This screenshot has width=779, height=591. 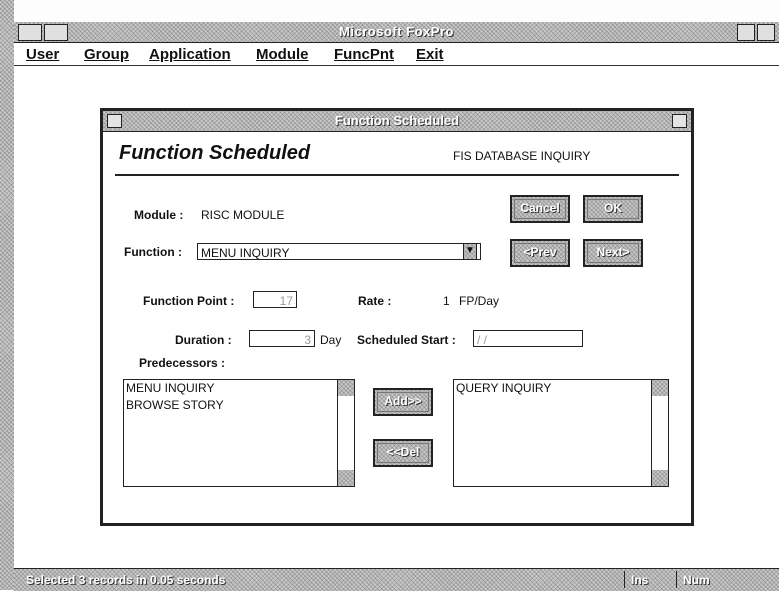 I want to click on dialog-titlebar: Function Scheduled, so click(x=397, y=121).